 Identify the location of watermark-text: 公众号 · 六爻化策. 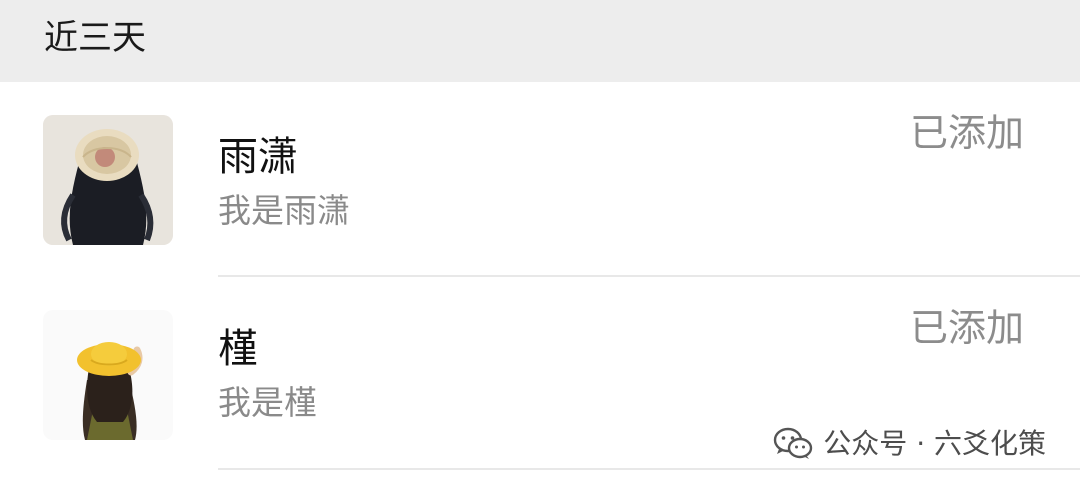
(934, 443).